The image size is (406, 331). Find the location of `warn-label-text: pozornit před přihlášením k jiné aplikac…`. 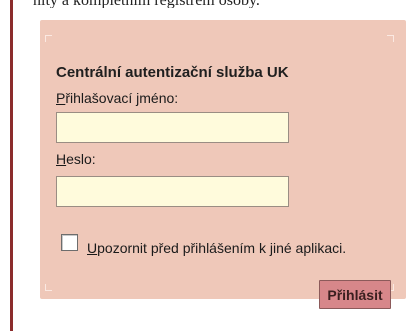

warn-label-text: pozornit před přihlášením k jiné aplikac… is located at coordinates (222, 248).